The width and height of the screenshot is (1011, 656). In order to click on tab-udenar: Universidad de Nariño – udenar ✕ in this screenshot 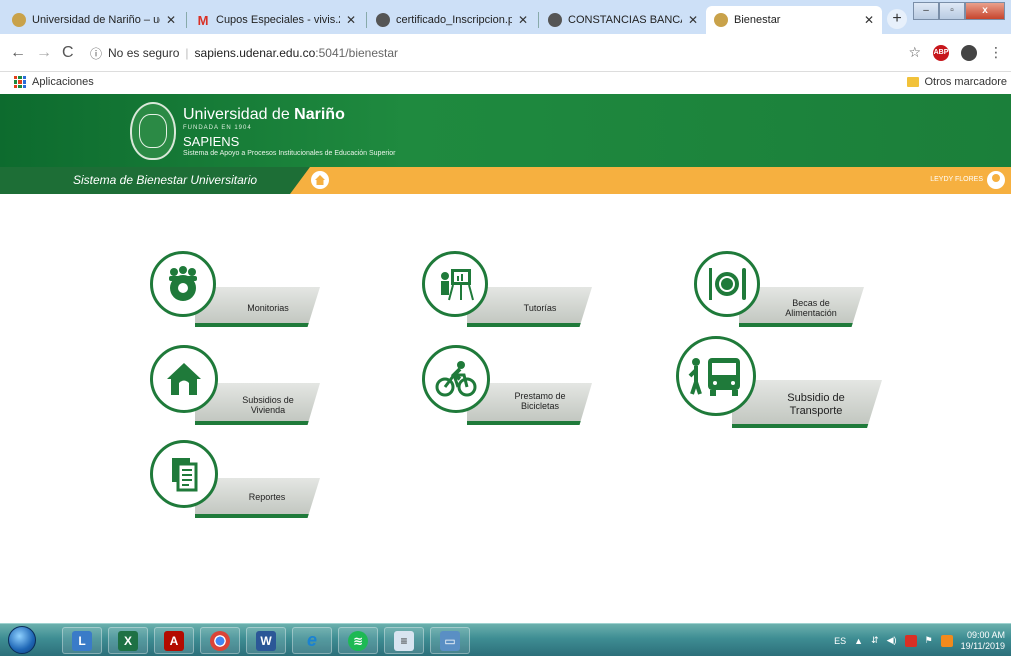, I will do `click(94, 20)`.